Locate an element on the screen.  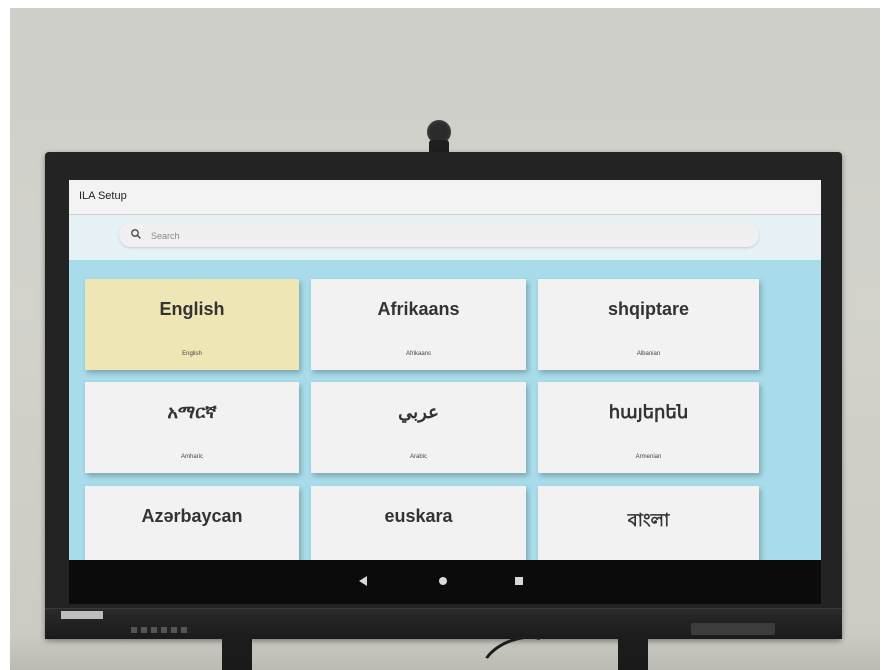
language-tile-basque: euskara is located at coordinates (418, 523).